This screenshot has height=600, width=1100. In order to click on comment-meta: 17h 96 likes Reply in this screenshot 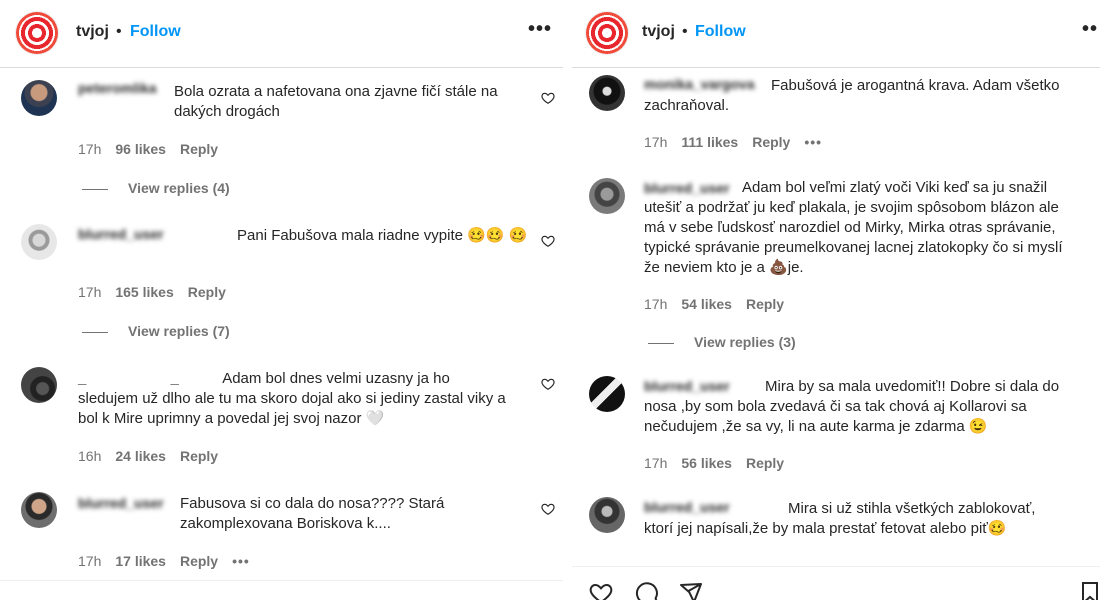, I will do `click(155, 149)`.